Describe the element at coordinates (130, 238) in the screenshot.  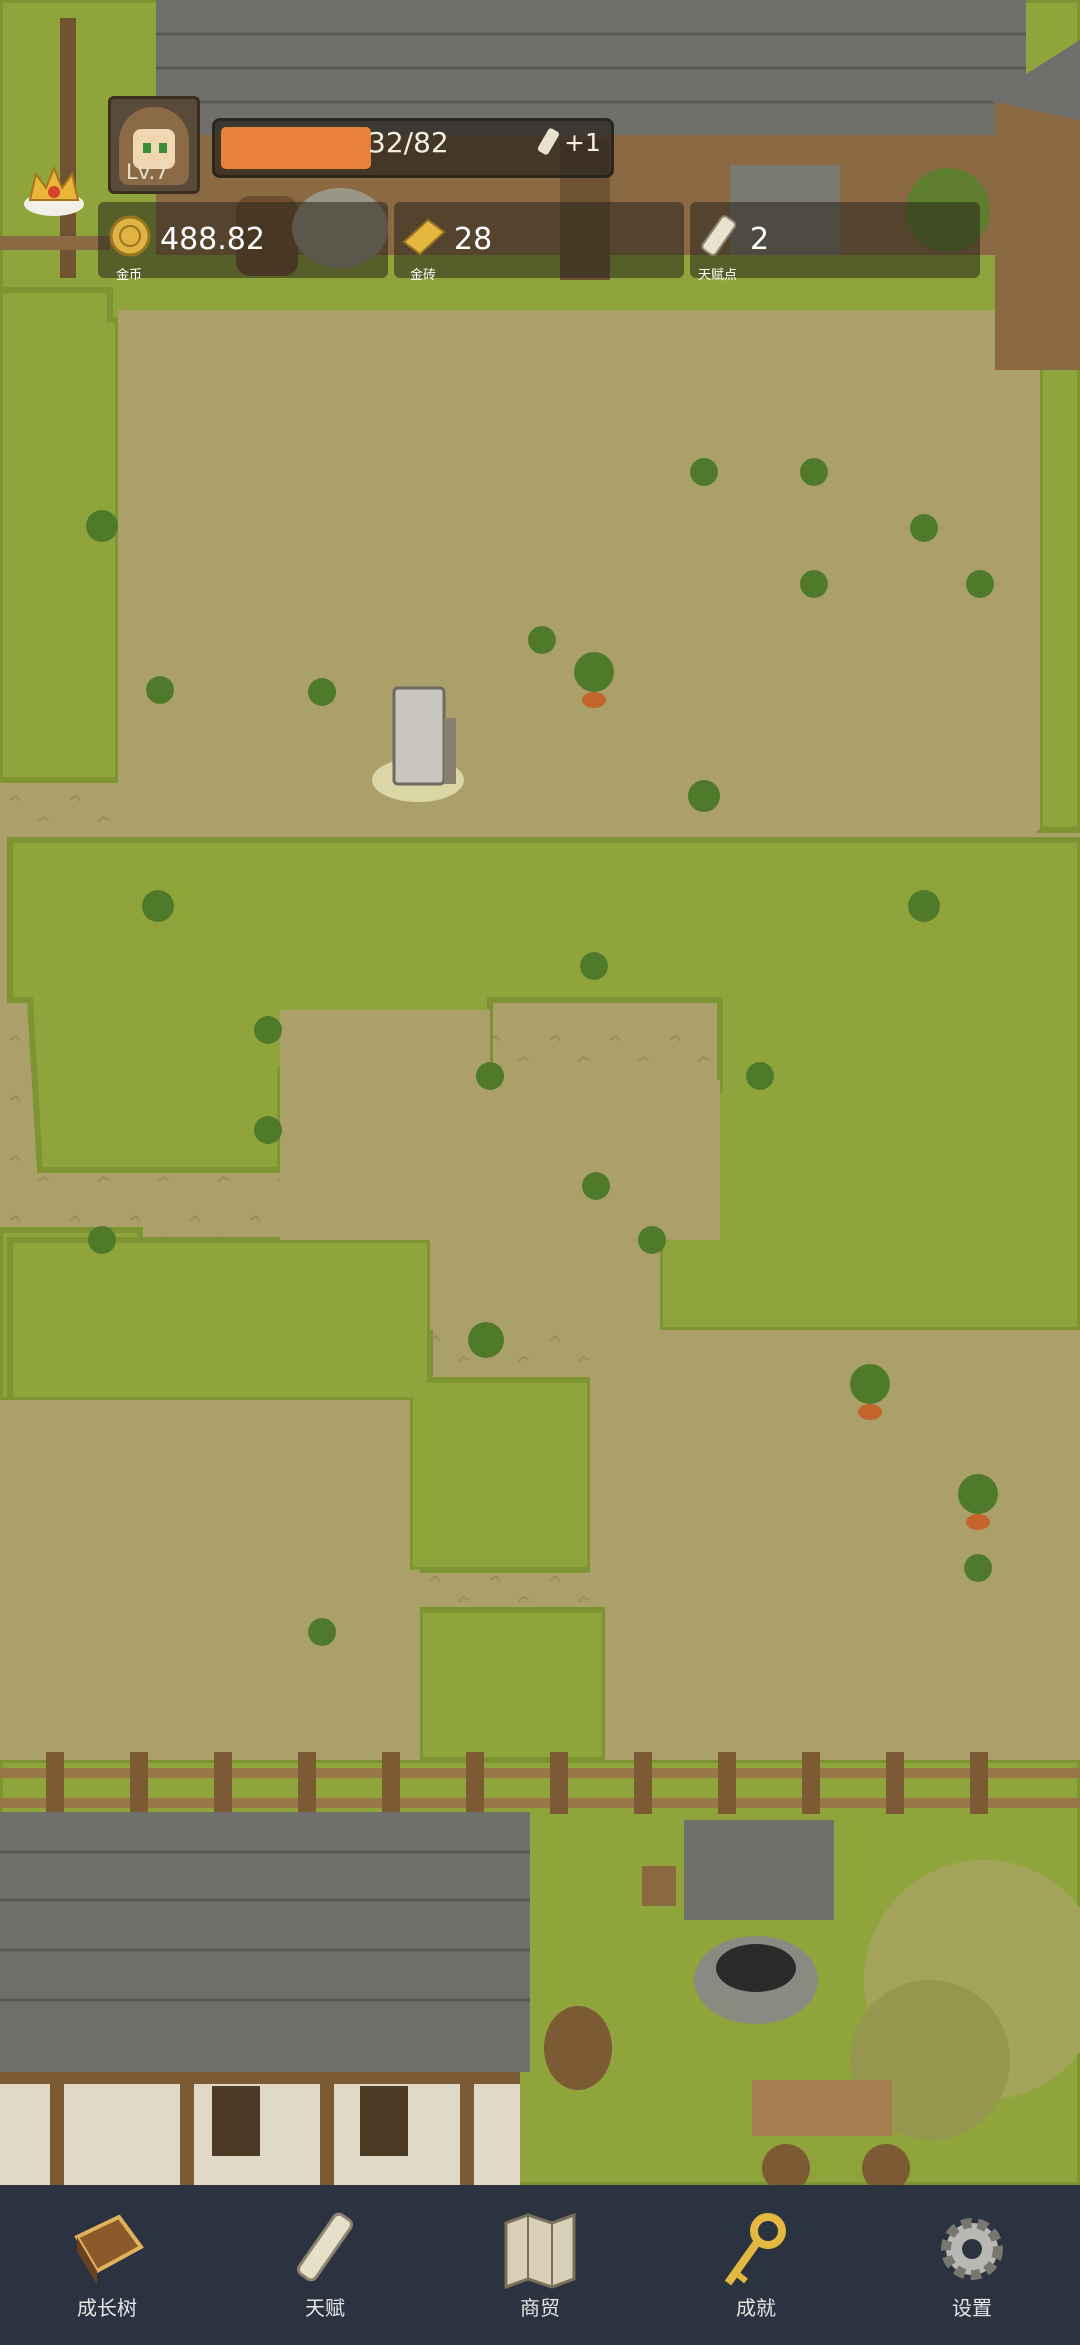
I see `gold-coin-icon` at that location.